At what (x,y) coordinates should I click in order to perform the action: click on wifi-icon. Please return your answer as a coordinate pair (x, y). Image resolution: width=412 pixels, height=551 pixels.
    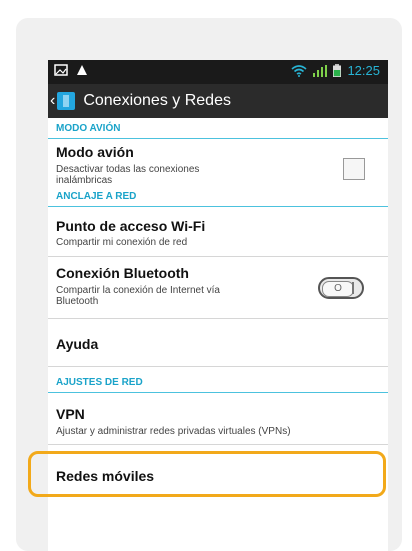
    Looking at the image, I should click on (299, 70).